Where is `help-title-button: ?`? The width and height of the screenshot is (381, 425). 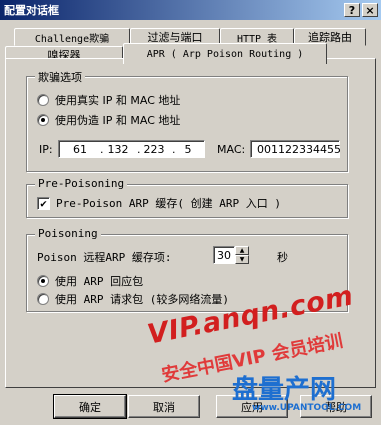
help-title-button: ? is located at coordinates (352, 10).